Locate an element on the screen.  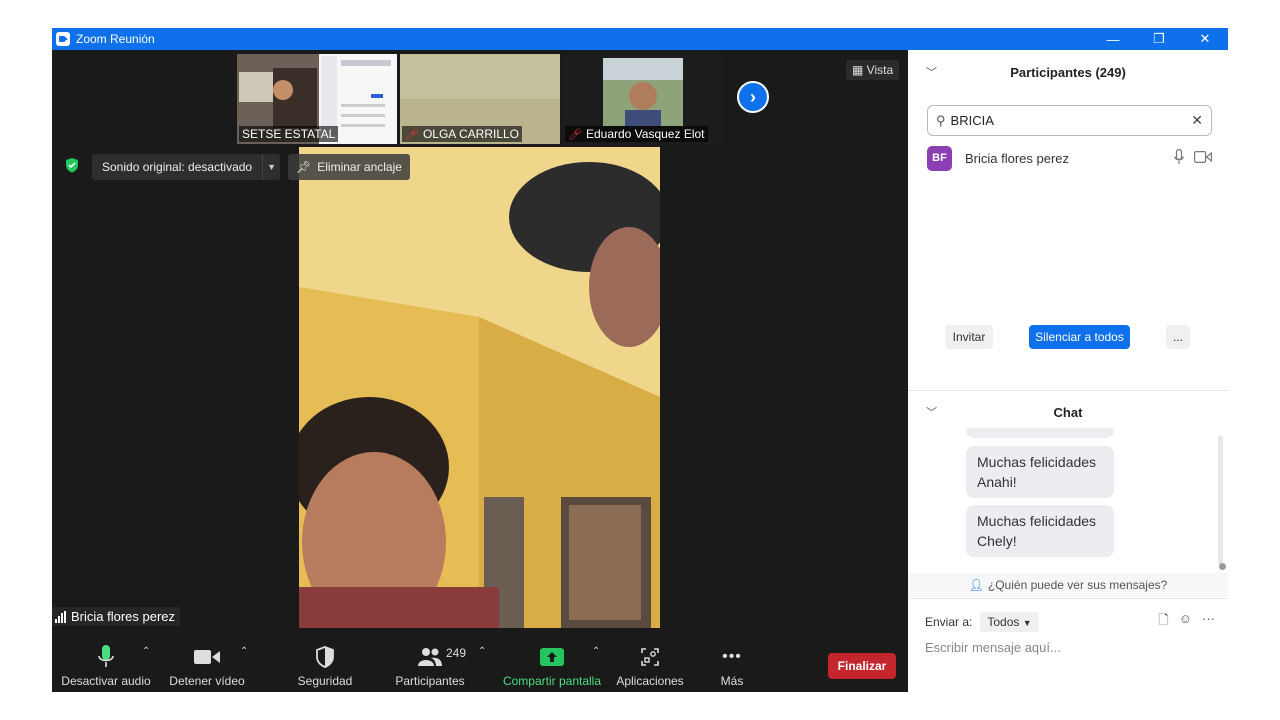
share-screen-label: Compartir pantalla is located at coordinates (552, 681).